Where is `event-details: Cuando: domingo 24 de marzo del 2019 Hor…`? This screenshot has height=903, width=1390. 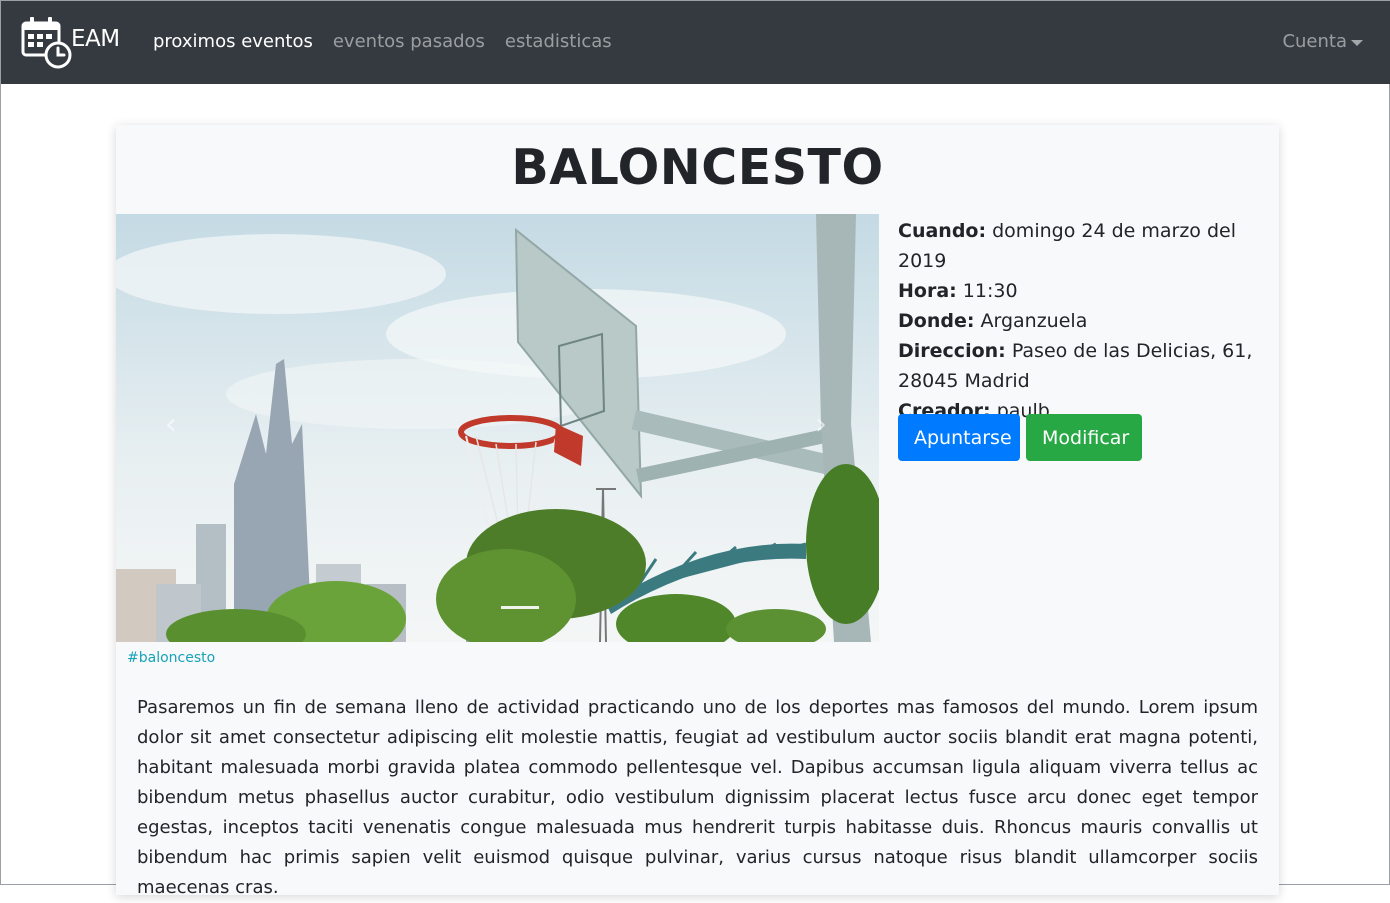
event-details: Cuando: domingo 24 de marzo del 2019 Hor… is located at coordinates (1083, 321).